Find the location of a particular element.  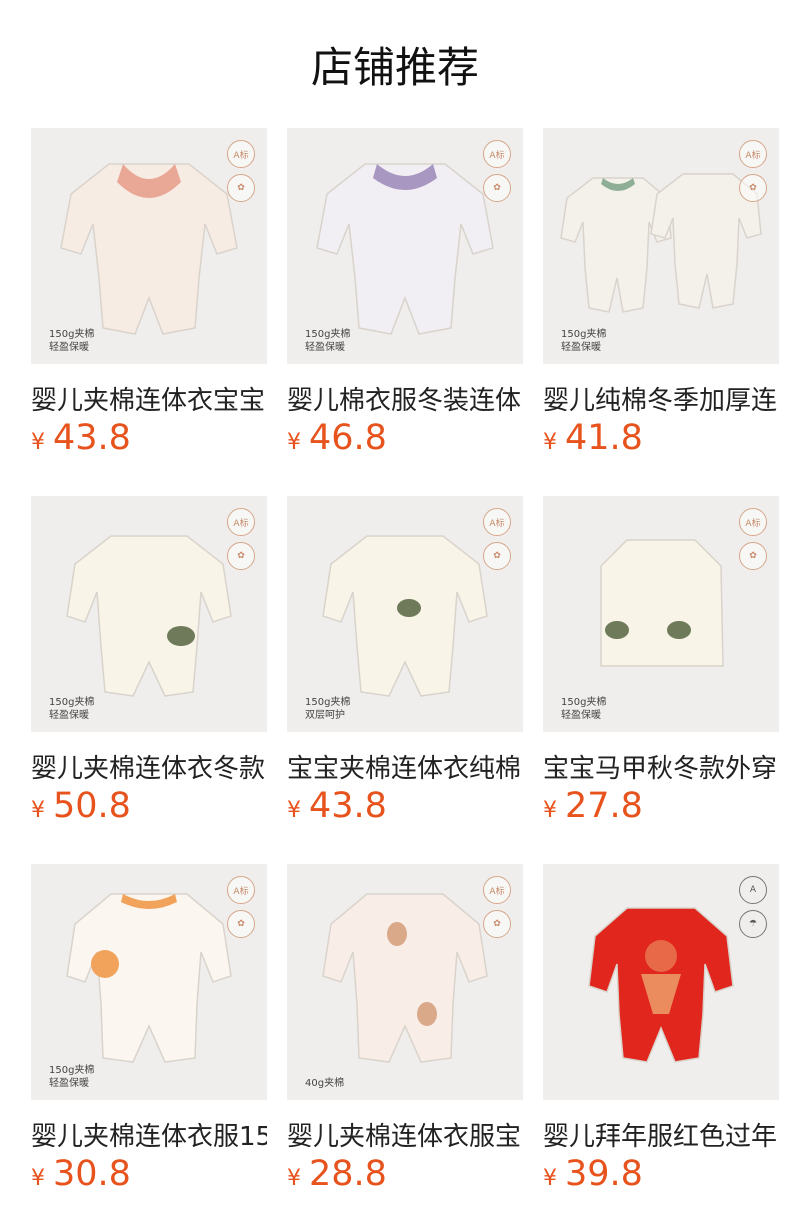

product-name: 婴儿夹棉连体衣宝宝 is located at coordinates (149, 398).